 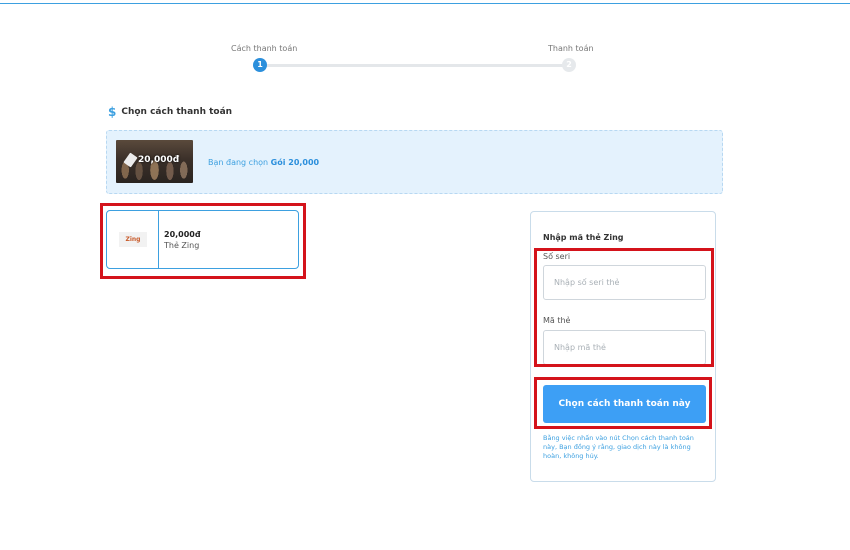 What do you see at coordinates (624, 307) in the screenshot?
I see `highlight-card-inputs` at bounding box center [624, 307].